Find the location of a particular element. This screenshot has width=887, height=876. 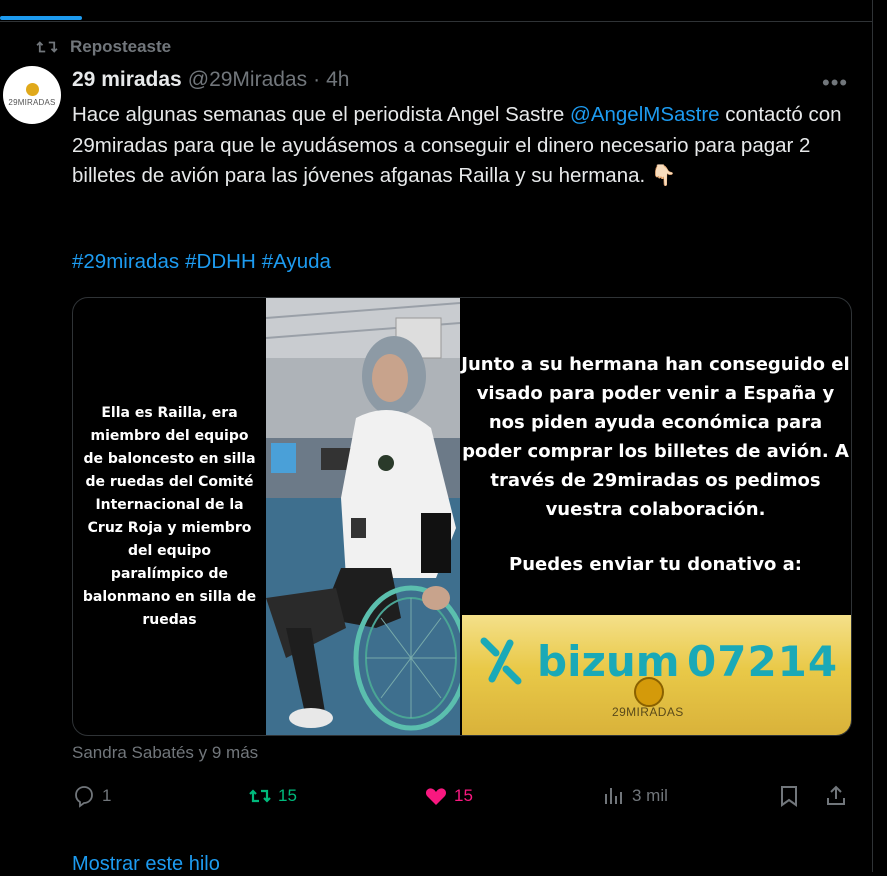

like-count: 15 is located at coordinates (463, 795).